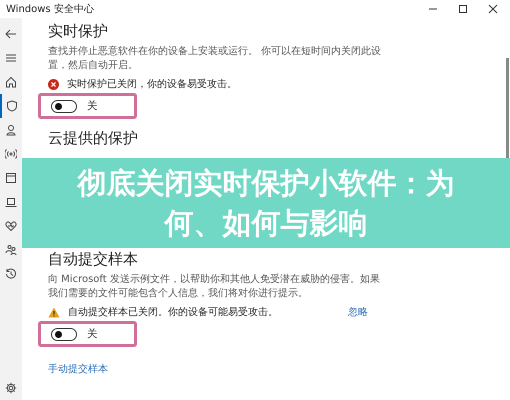 The width and height of the screenshot is (510, 400). What do you see at coordinates (215, 59) in the screenshot?
I see `section-description: 查找并停止恶意软件在你的设备上安装或运行。 你可以在短时间内关闭此设置，然后自动开启。` at bounding box center [215, 59].